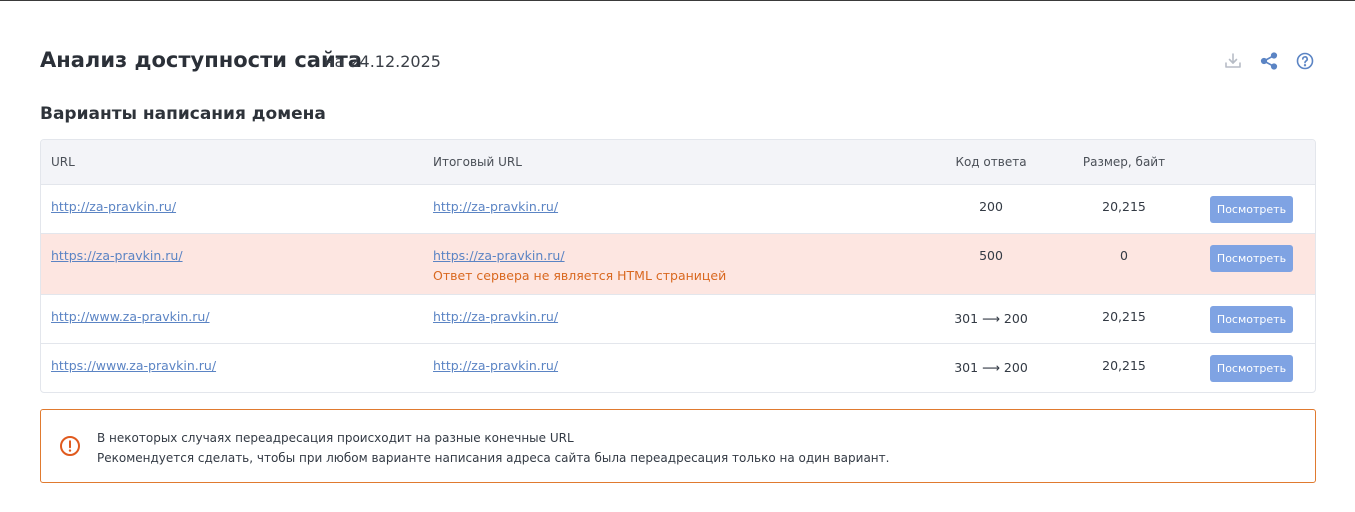 This screenshot has width=1355, height=512. I want to click on url-link: http://www.za-pravkin.ru/, so click(130, 316).